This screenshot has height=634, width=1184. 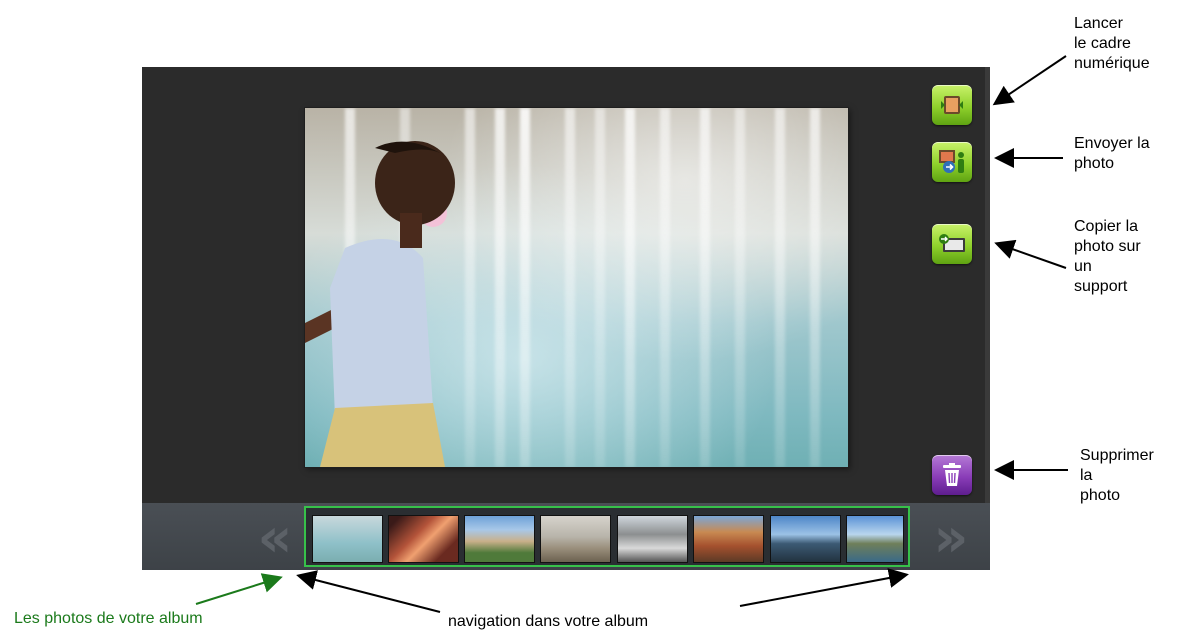 I want to click on arrow-to-copy-photo, so click(x=1030, y=254).